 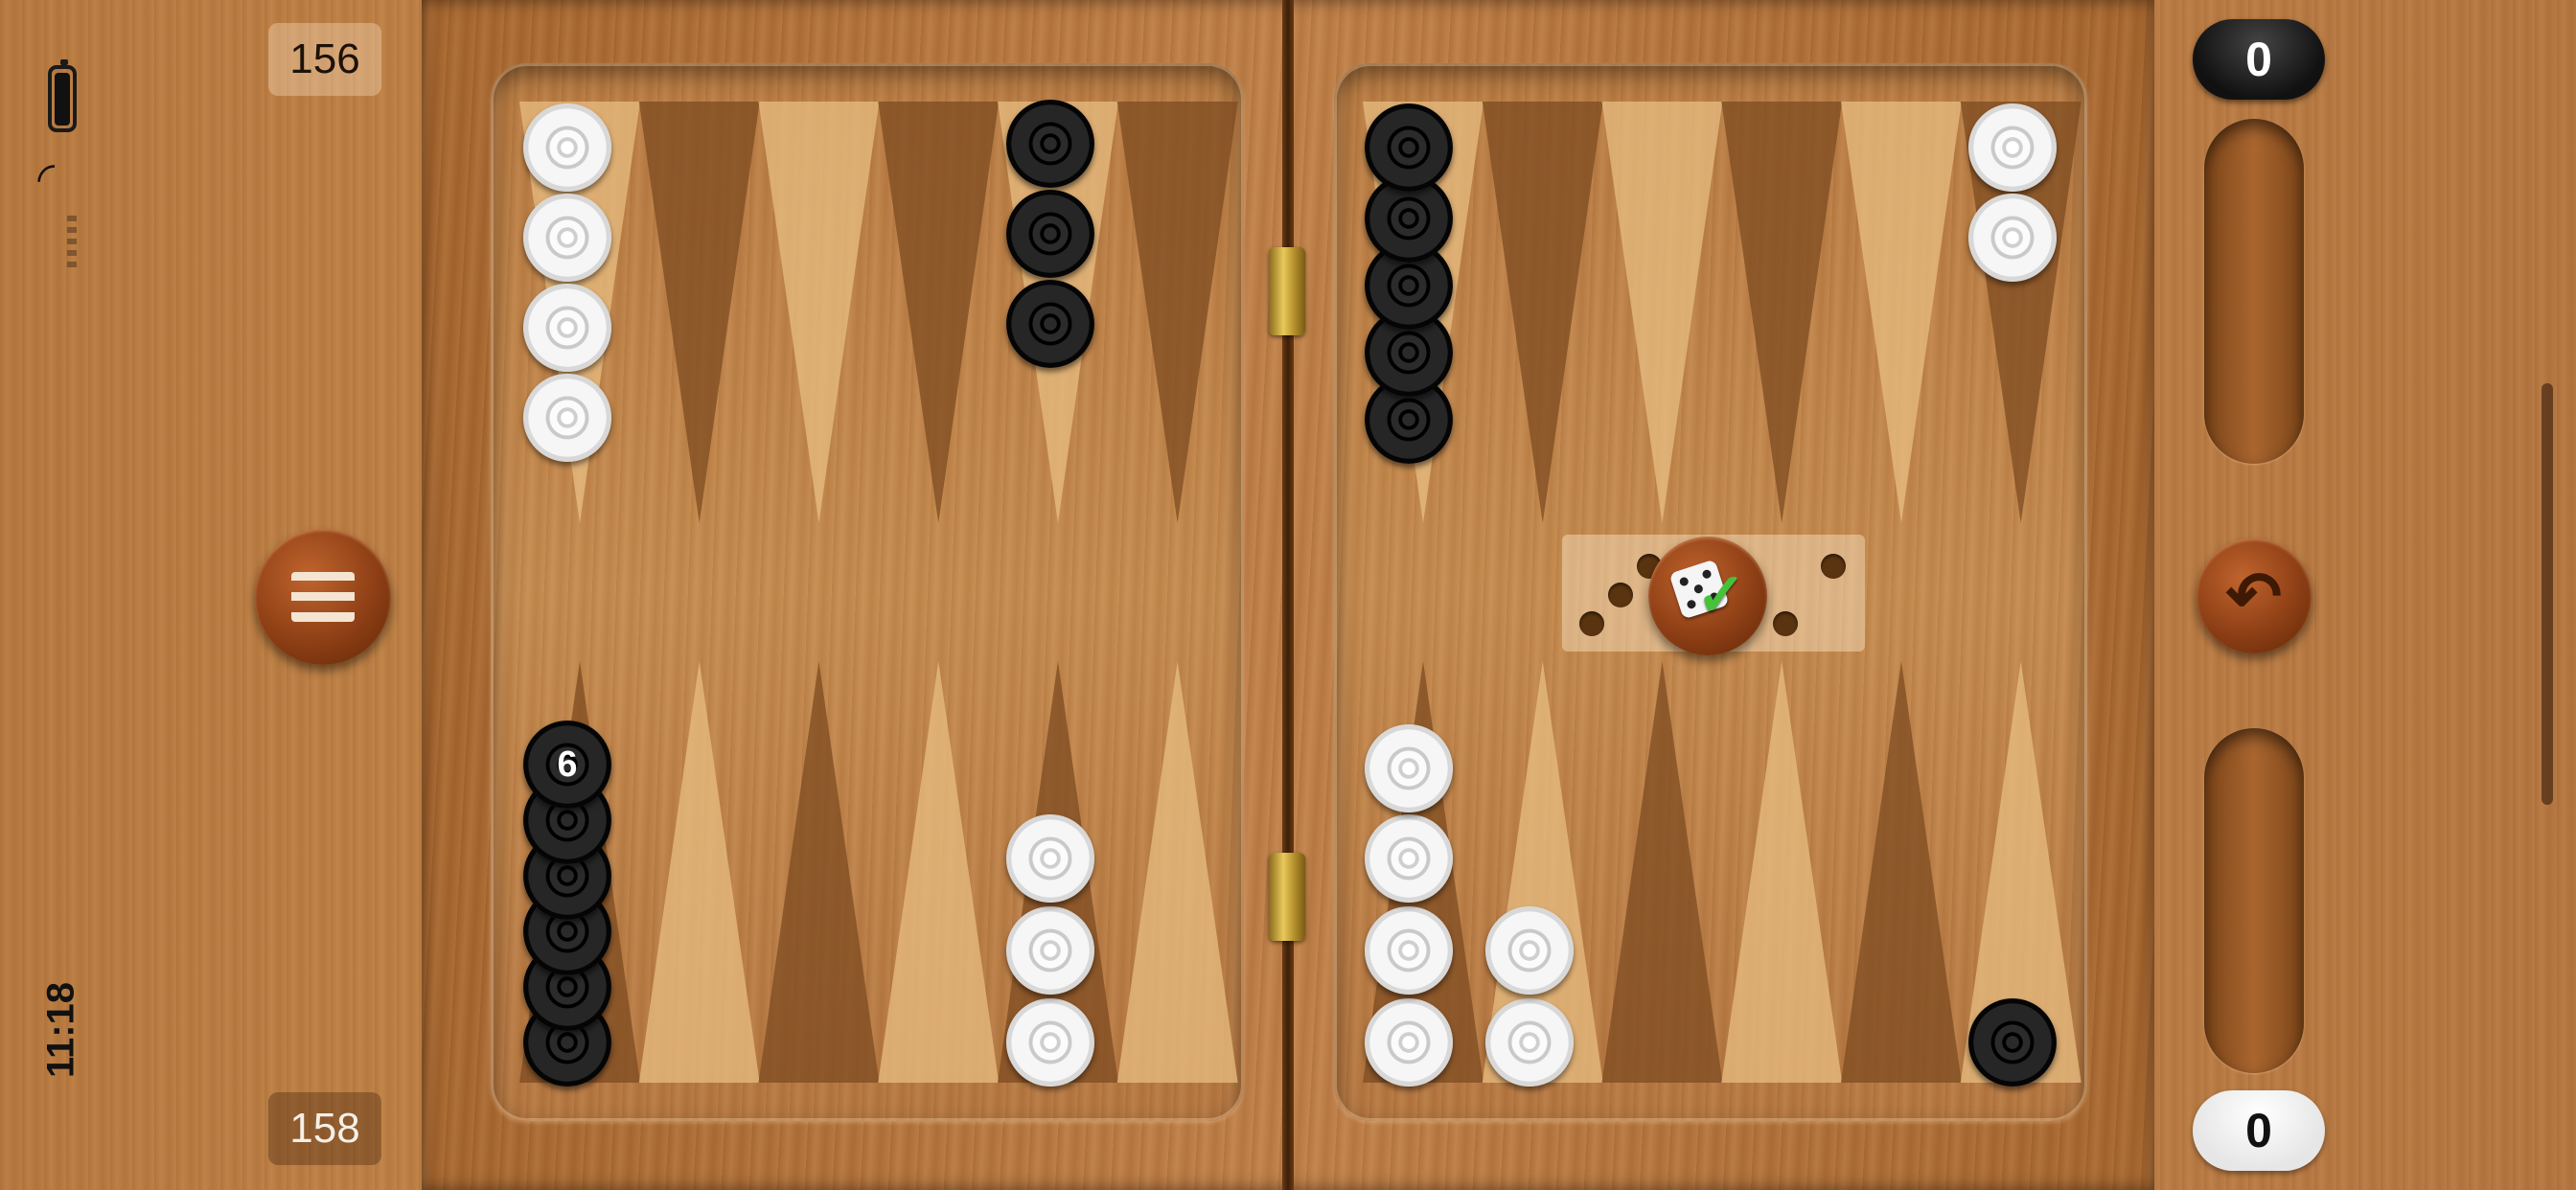 I want to click on undo-icon: ↶, so click(x=2254, y=596).